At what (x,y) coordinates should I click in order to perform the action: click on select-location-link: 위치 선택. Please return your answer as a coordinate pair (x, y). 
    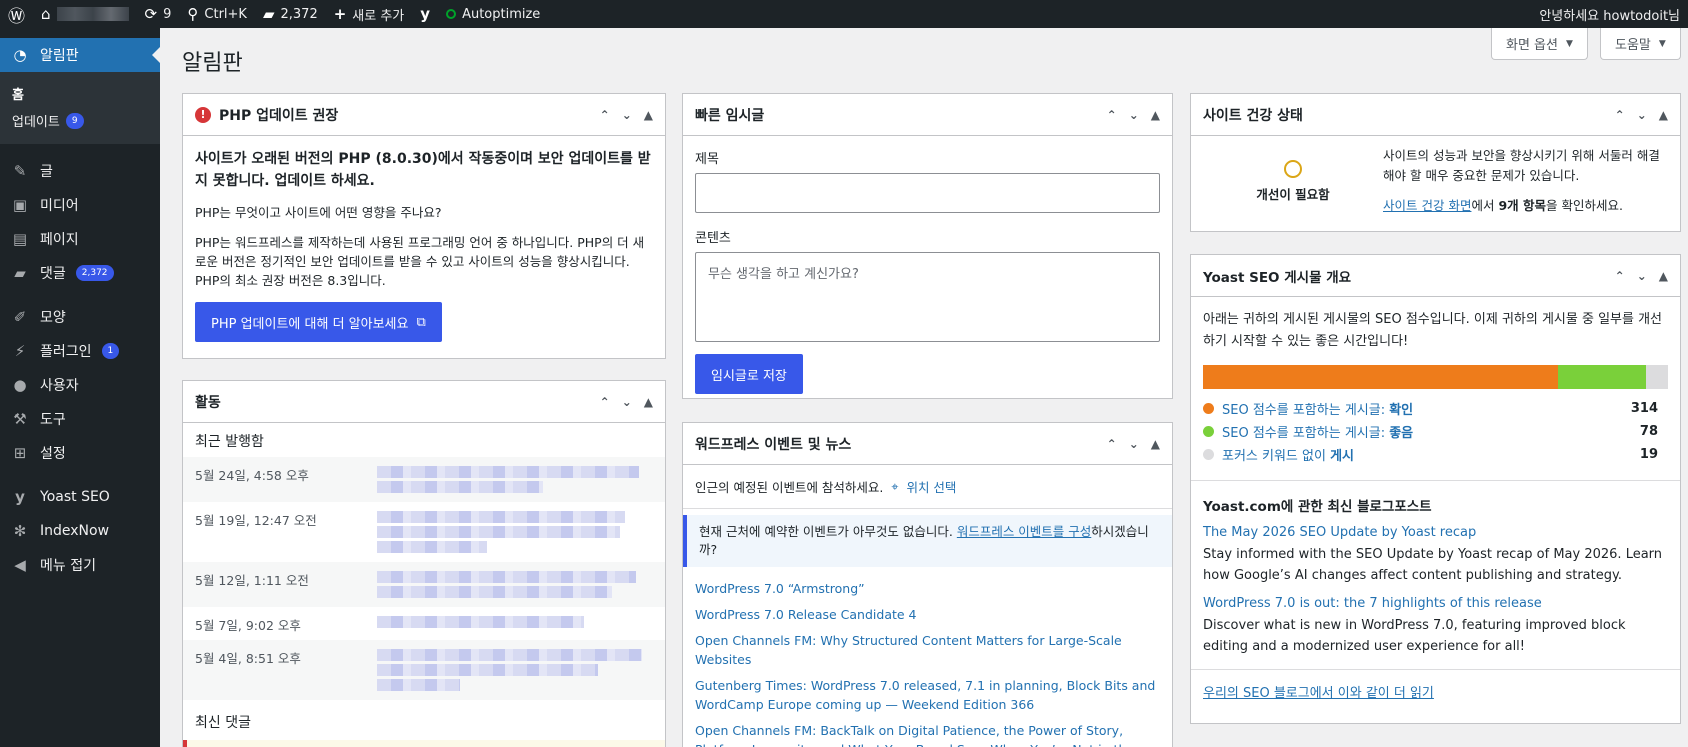
    Looking at the image, I should click on (931, 486).